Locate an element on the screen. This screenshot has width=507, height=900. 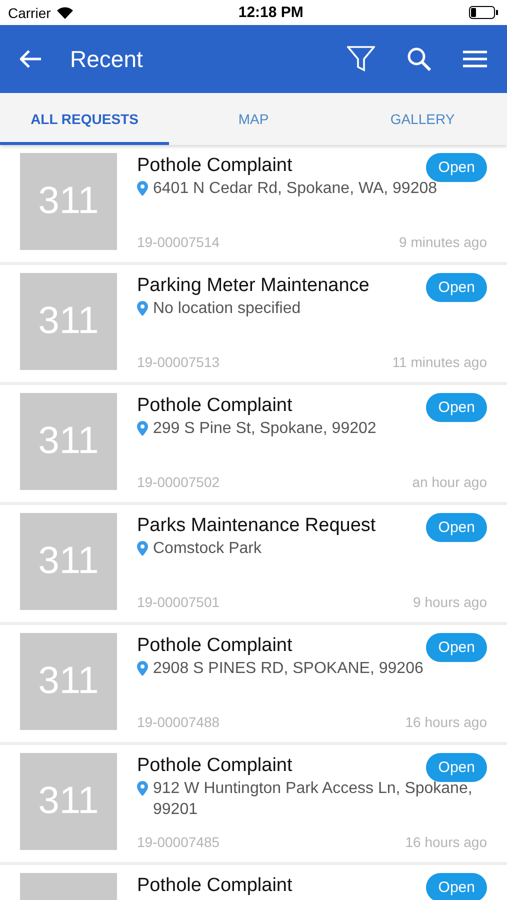
request-id: 19-00007488 is located at coordinates (178, 722).